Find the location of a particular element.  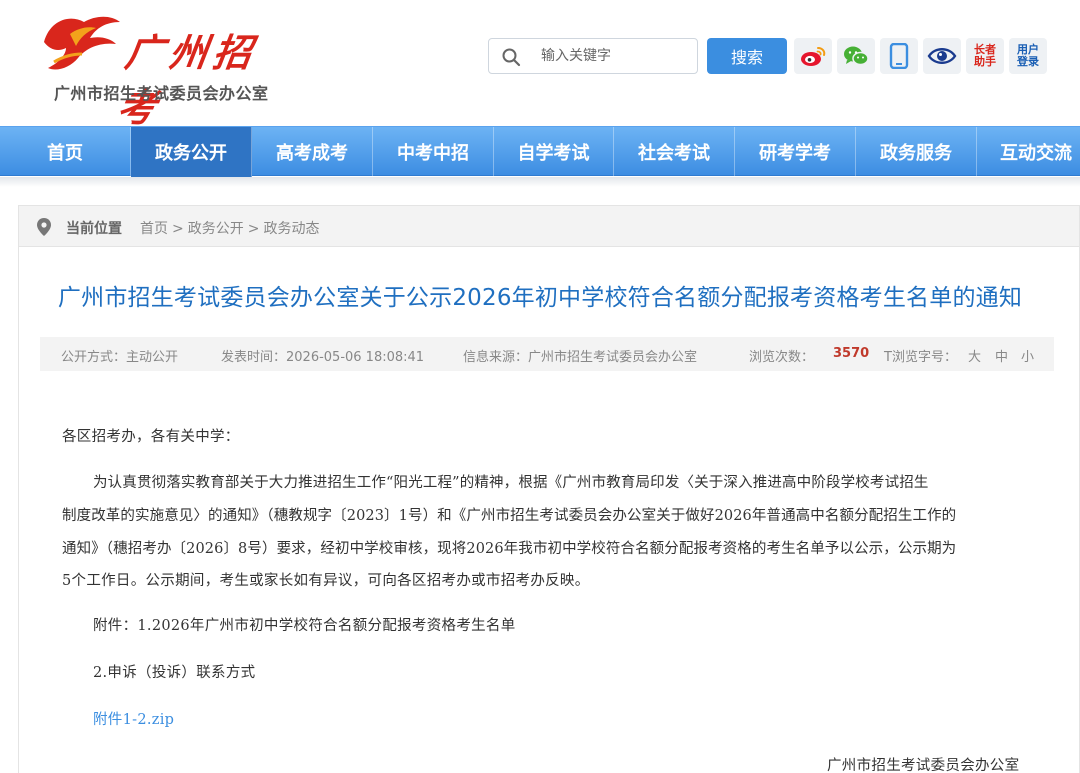

article-signature: 广州市招生考试委员会办公室 is located at coordinates (923, 765).